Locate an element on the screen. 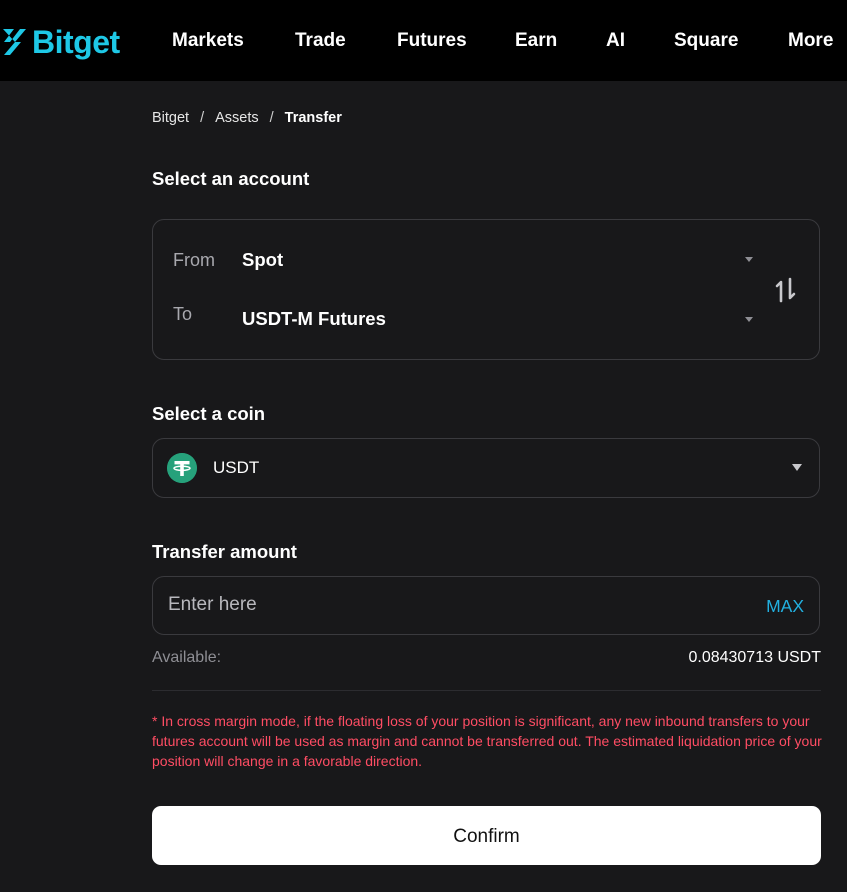 The image size is (847, 892). brand-logo: Bitget is located at coordinates (60, 42).